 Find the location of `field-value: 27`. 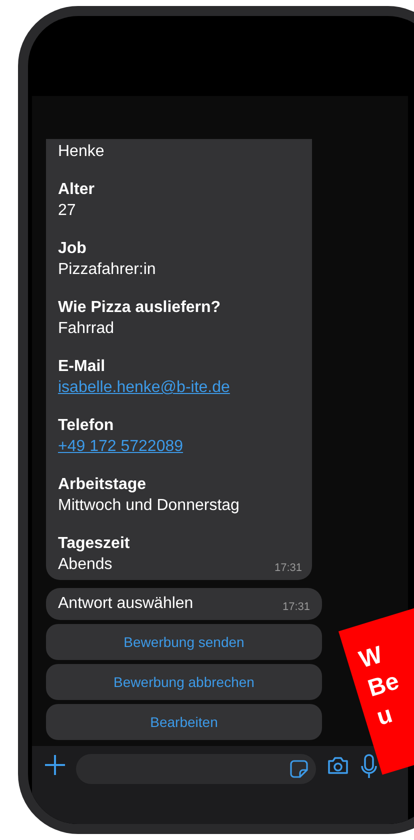

field-value: 27 is located at coordinates (67, 211).